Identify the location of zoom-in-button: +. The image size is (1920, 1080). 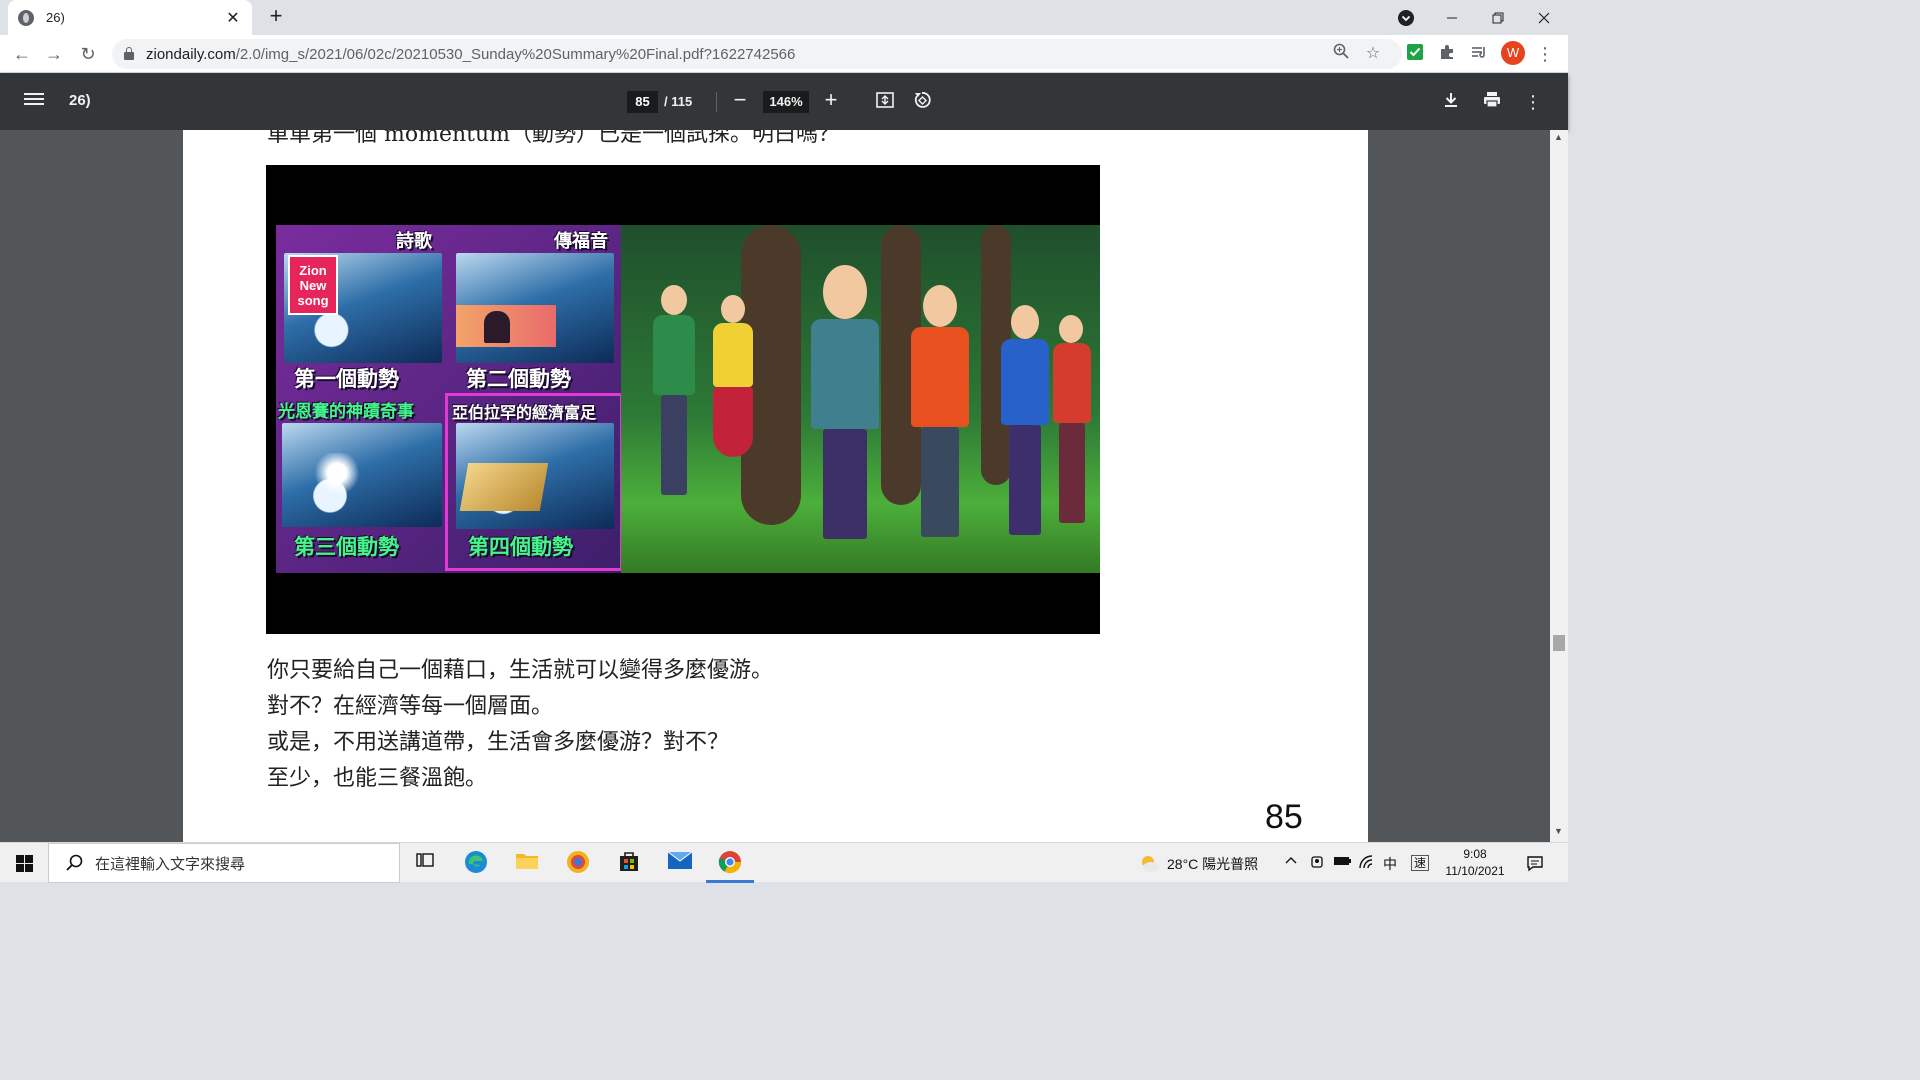
(831, 101).